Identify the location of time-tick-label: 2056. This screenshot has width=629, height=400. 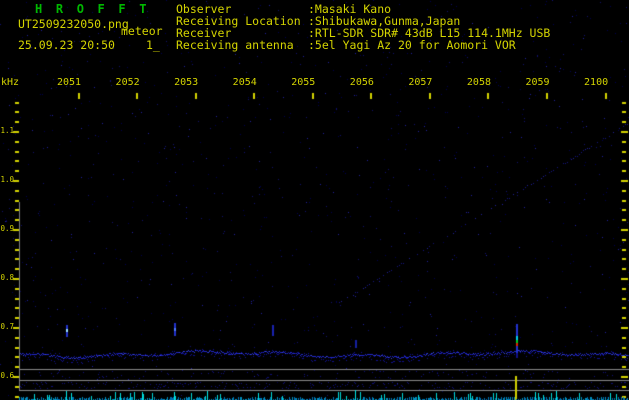
(361, 82).